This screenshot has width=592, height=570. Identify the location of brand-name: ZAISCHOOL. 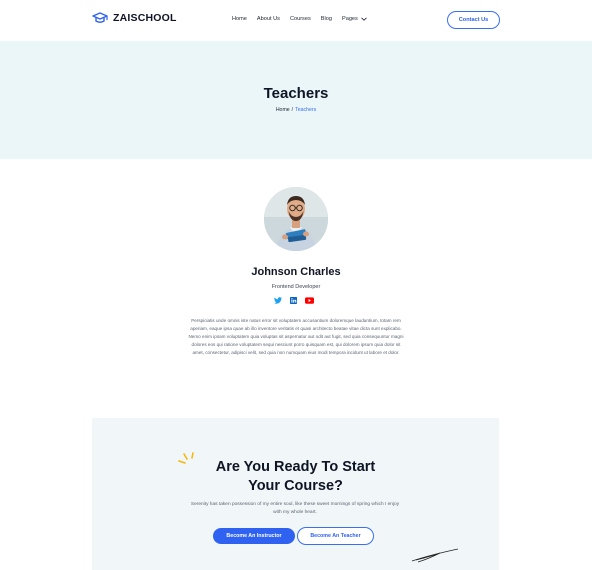
(145, 18).